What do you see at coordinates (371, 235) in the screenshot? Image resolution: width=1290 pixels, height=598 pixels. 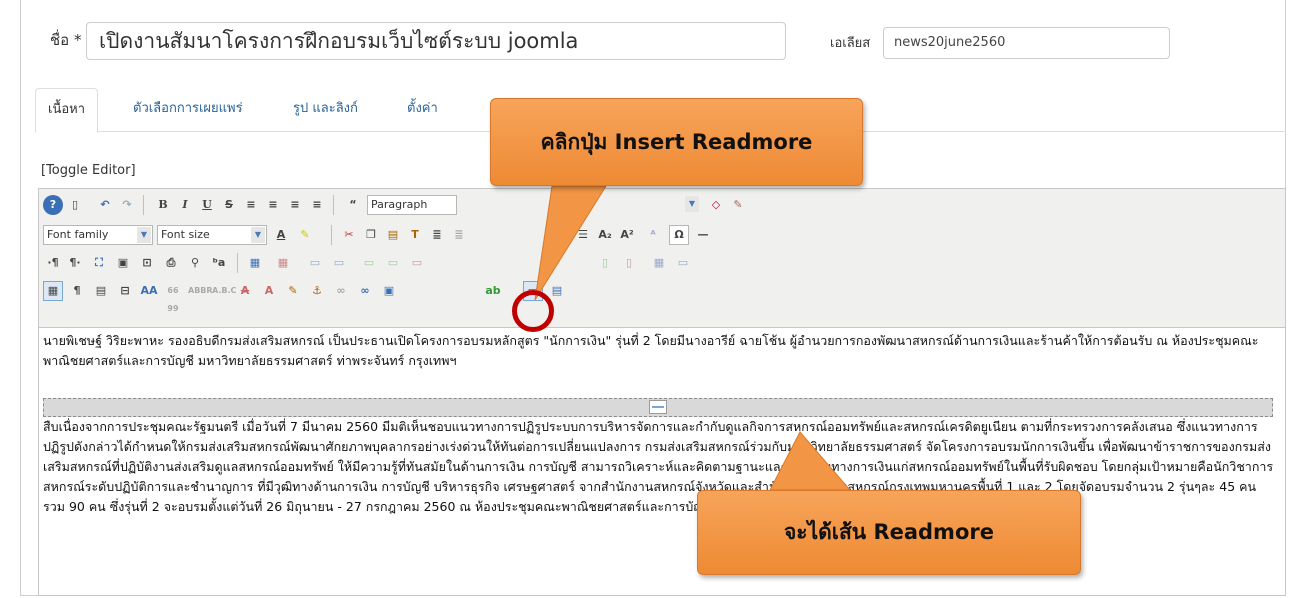 I see `copy-icon: ❐` at bounding box center [371, 235].